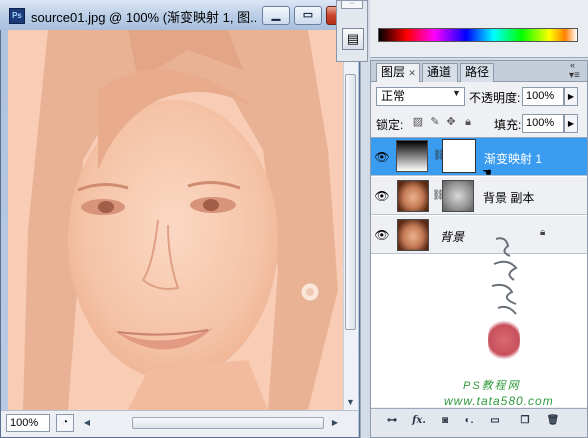 The image size is (588, 438). What do you see at coordinates (365, 219) in the screenshot?
I see `panel-divider` at bounding box center [365, 219].